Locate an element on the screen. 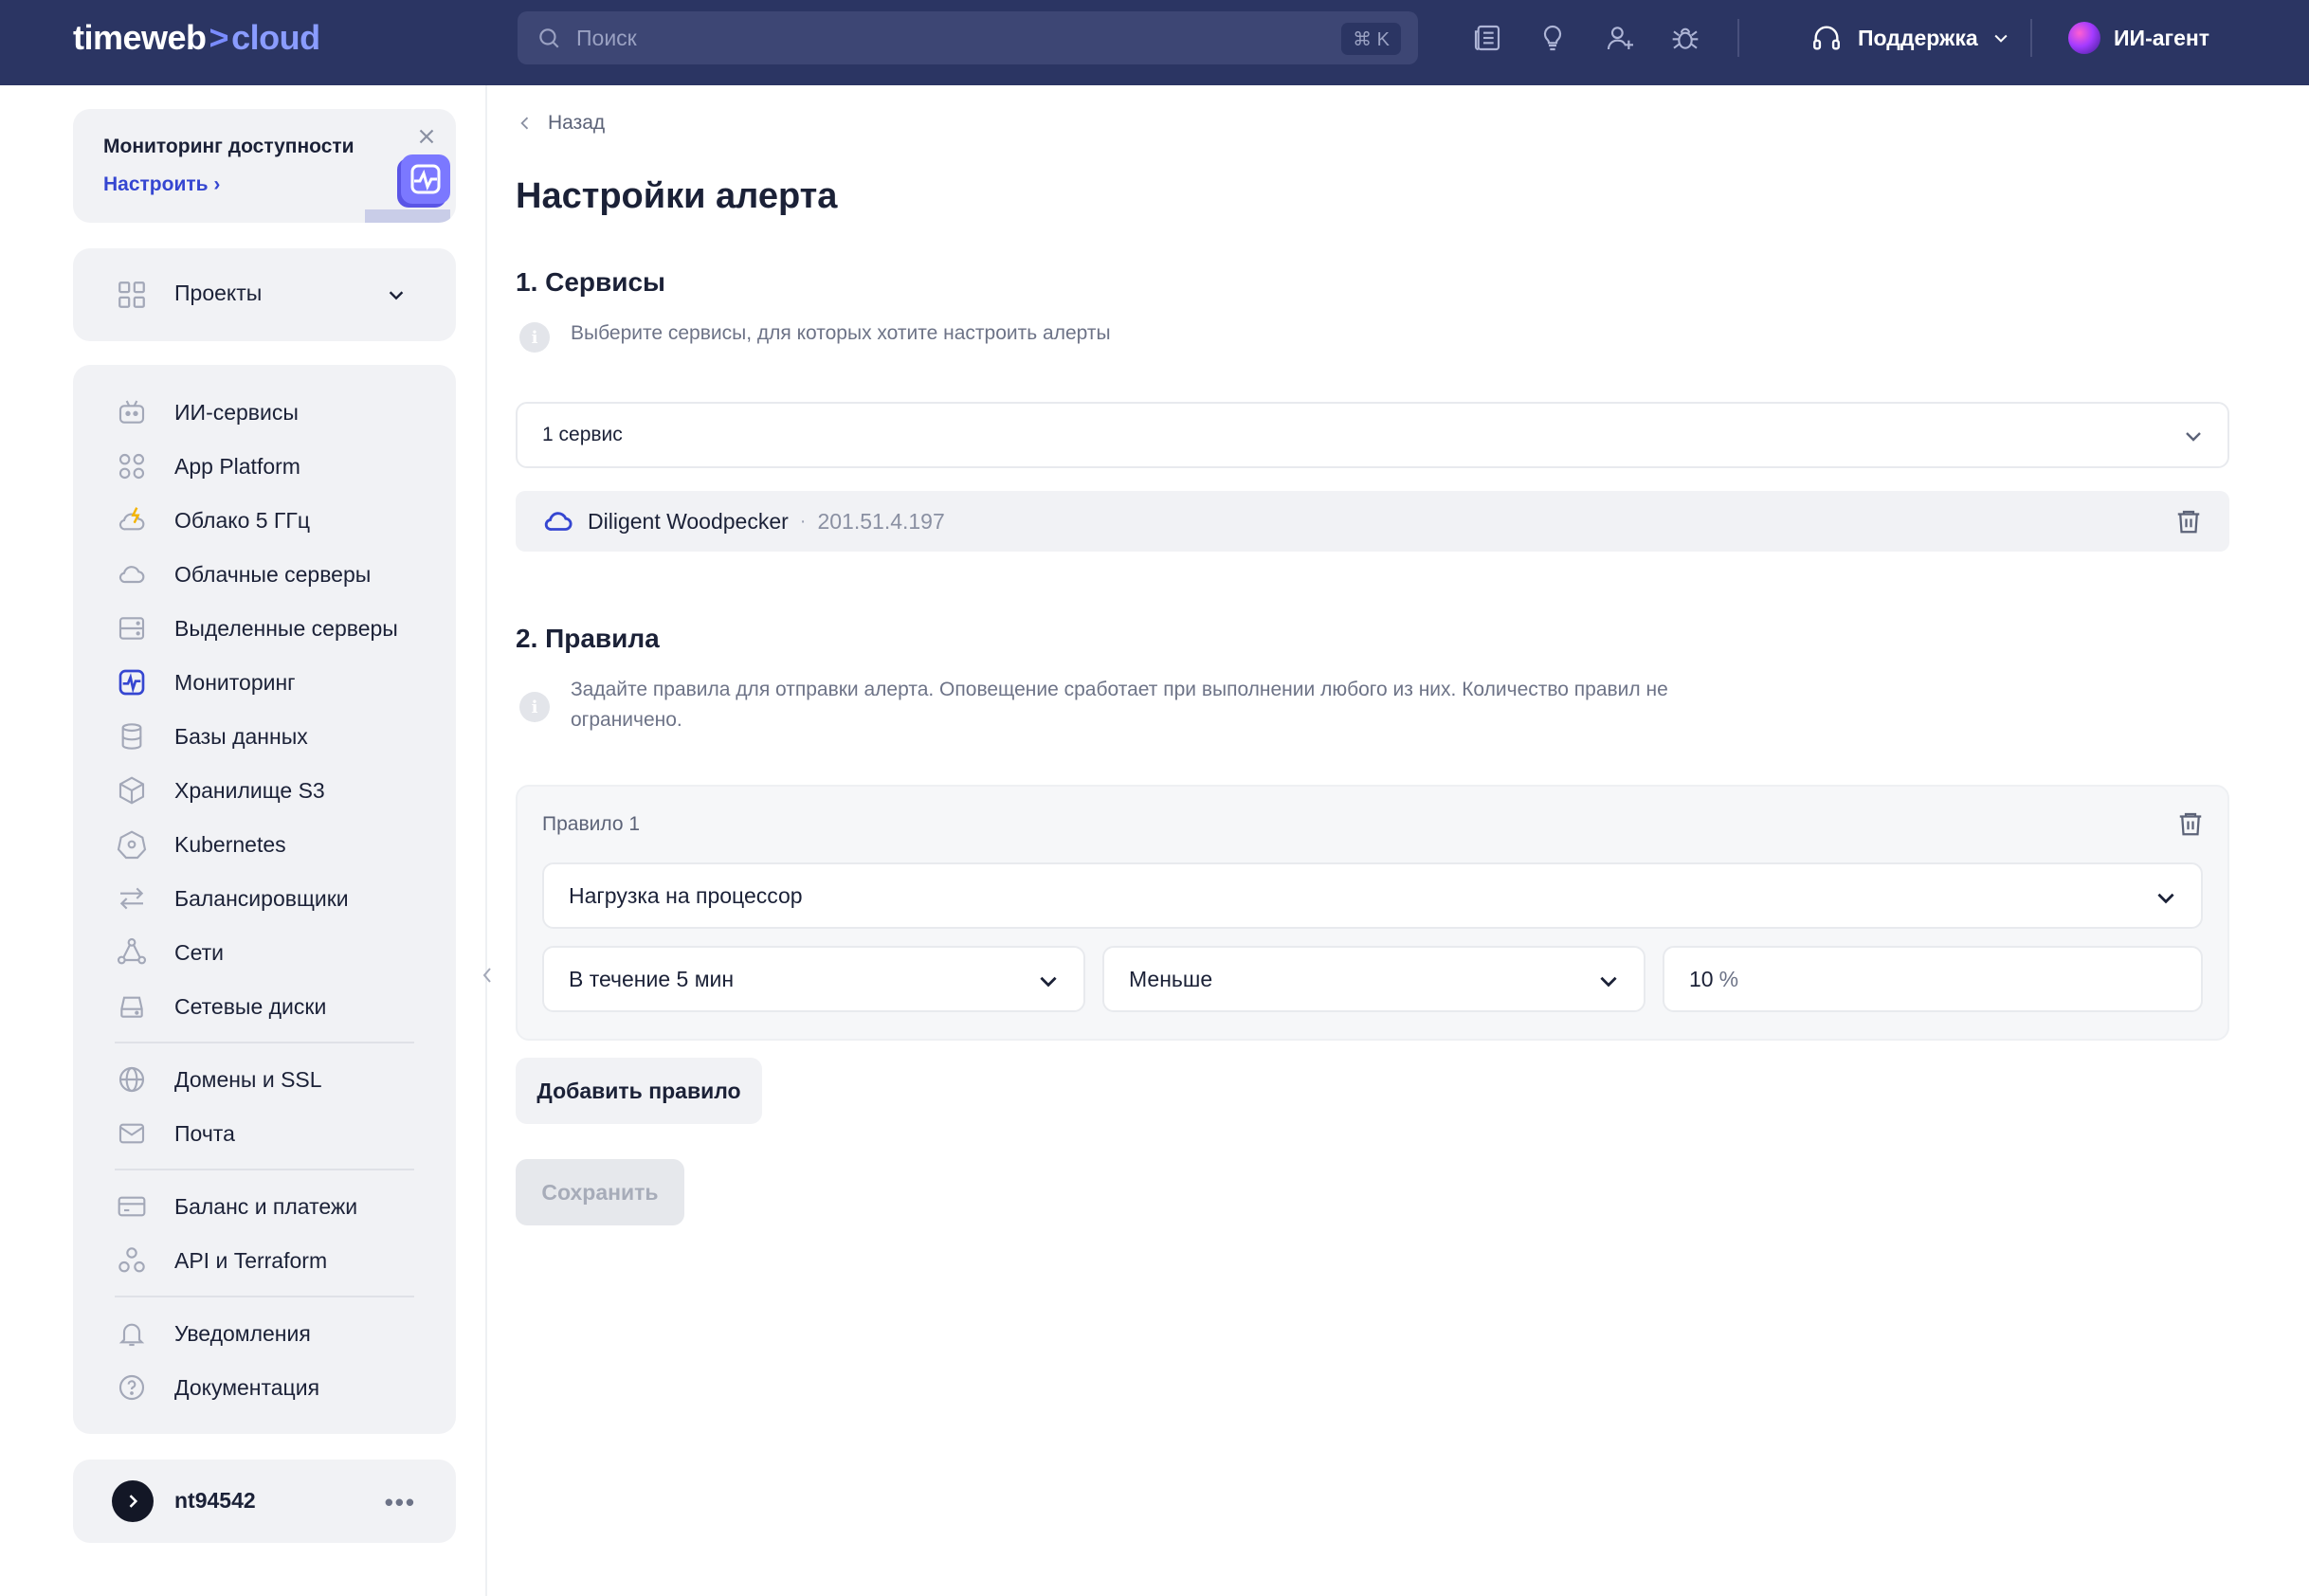  service-name: Diligent Woodpecker is located at coordinates (688, 521).